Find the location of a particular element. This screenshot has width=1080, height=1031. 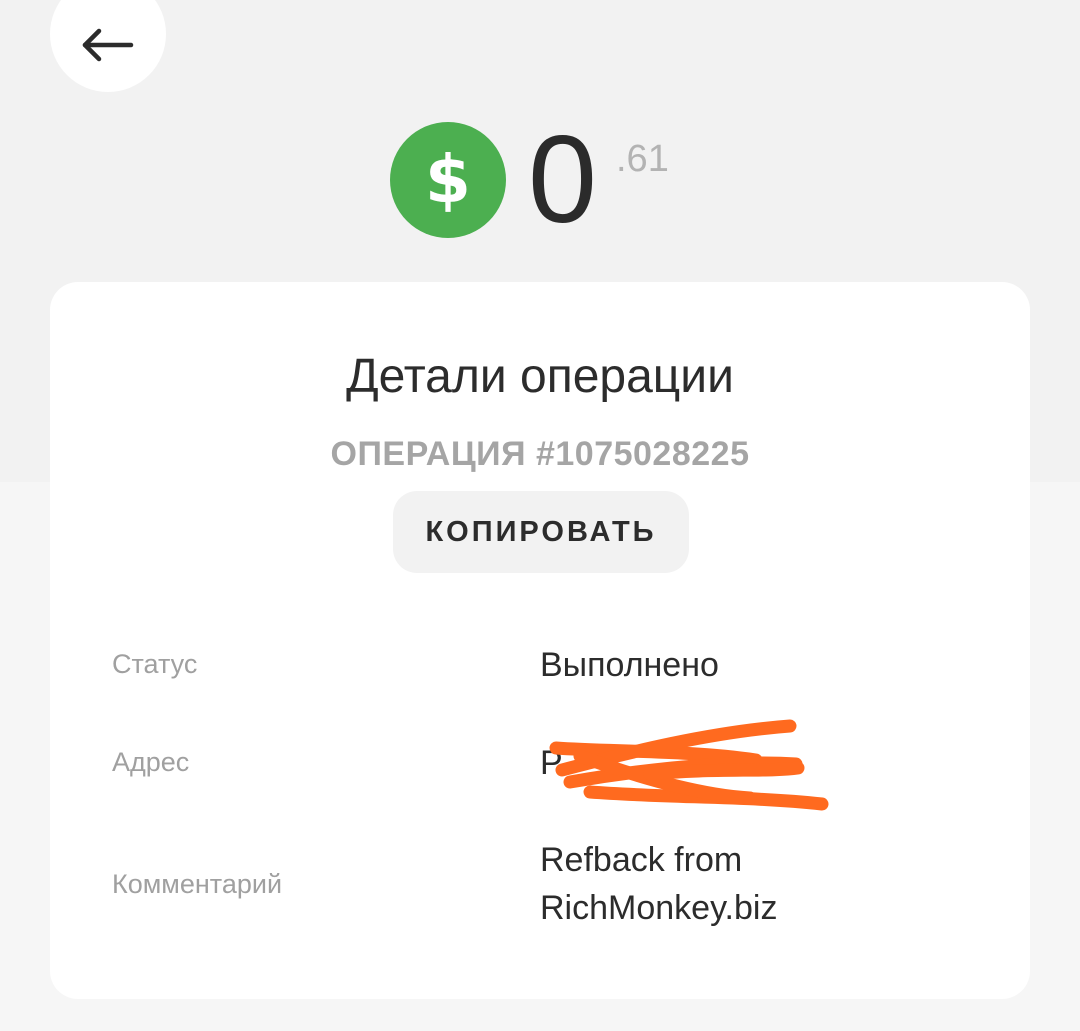

arrow-left-icon is located at coordinates (108, 45).